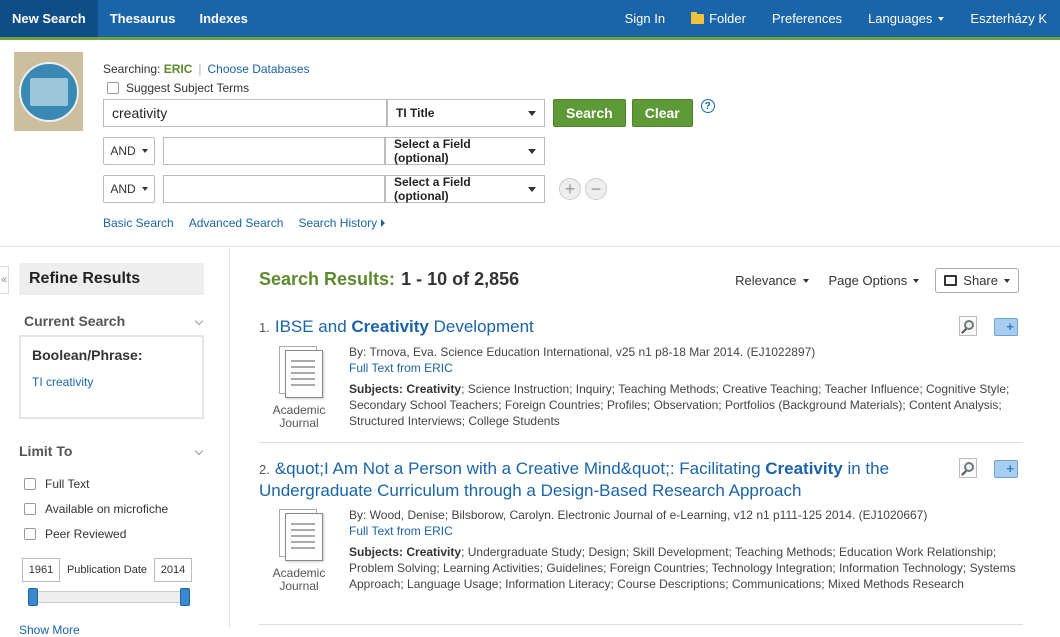  Describe the element at coordinates (111, 382) in the screenshot. I see `boolean-phrase-value: TI creativity` at that location.